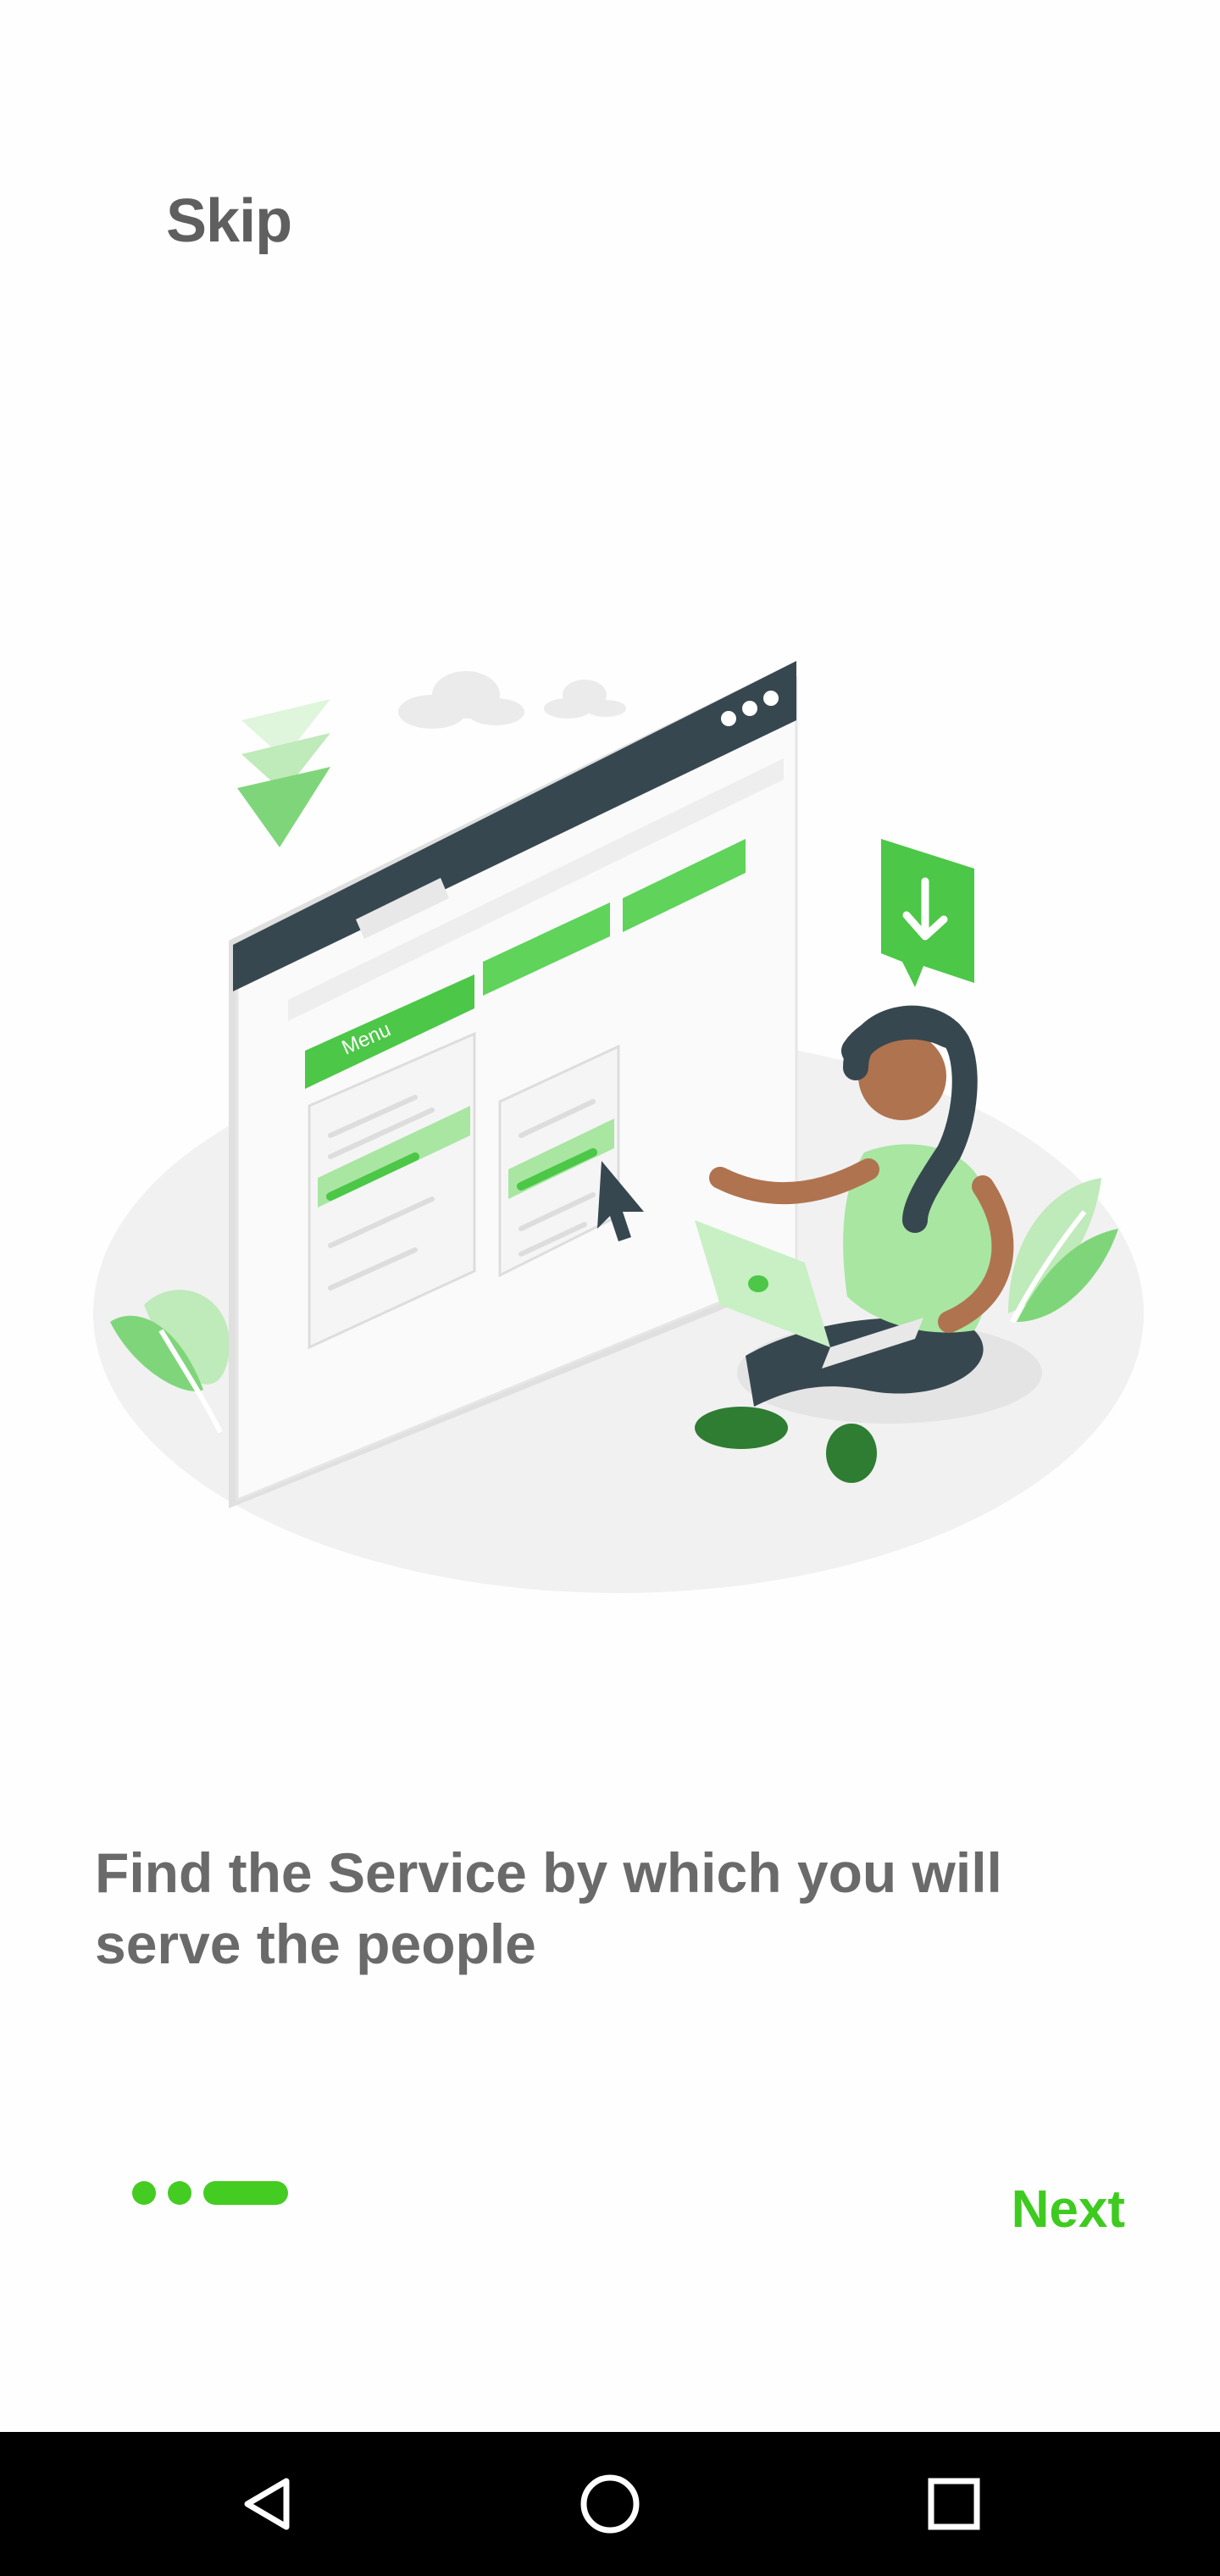  I want to click on skip-button: Skip, so click(229, 221).